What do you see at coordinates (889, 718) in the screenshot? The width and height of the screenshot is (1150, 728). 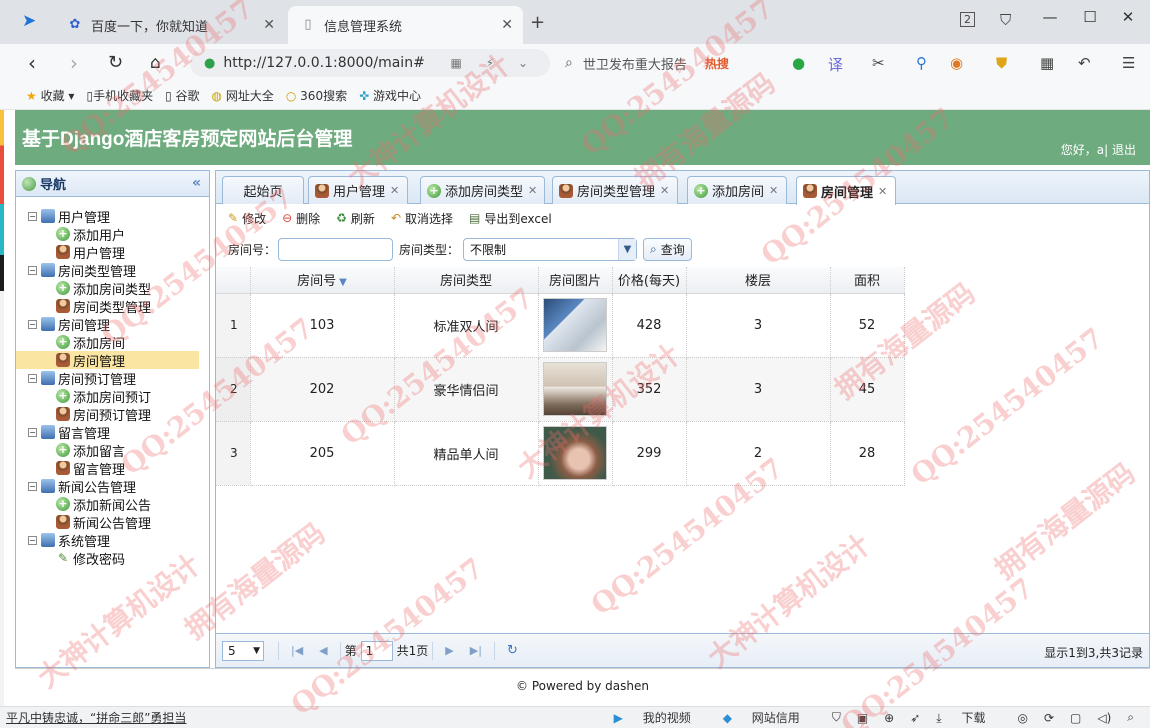 I see `plugin-icon: ⊕` at bounding box center [889, 718].